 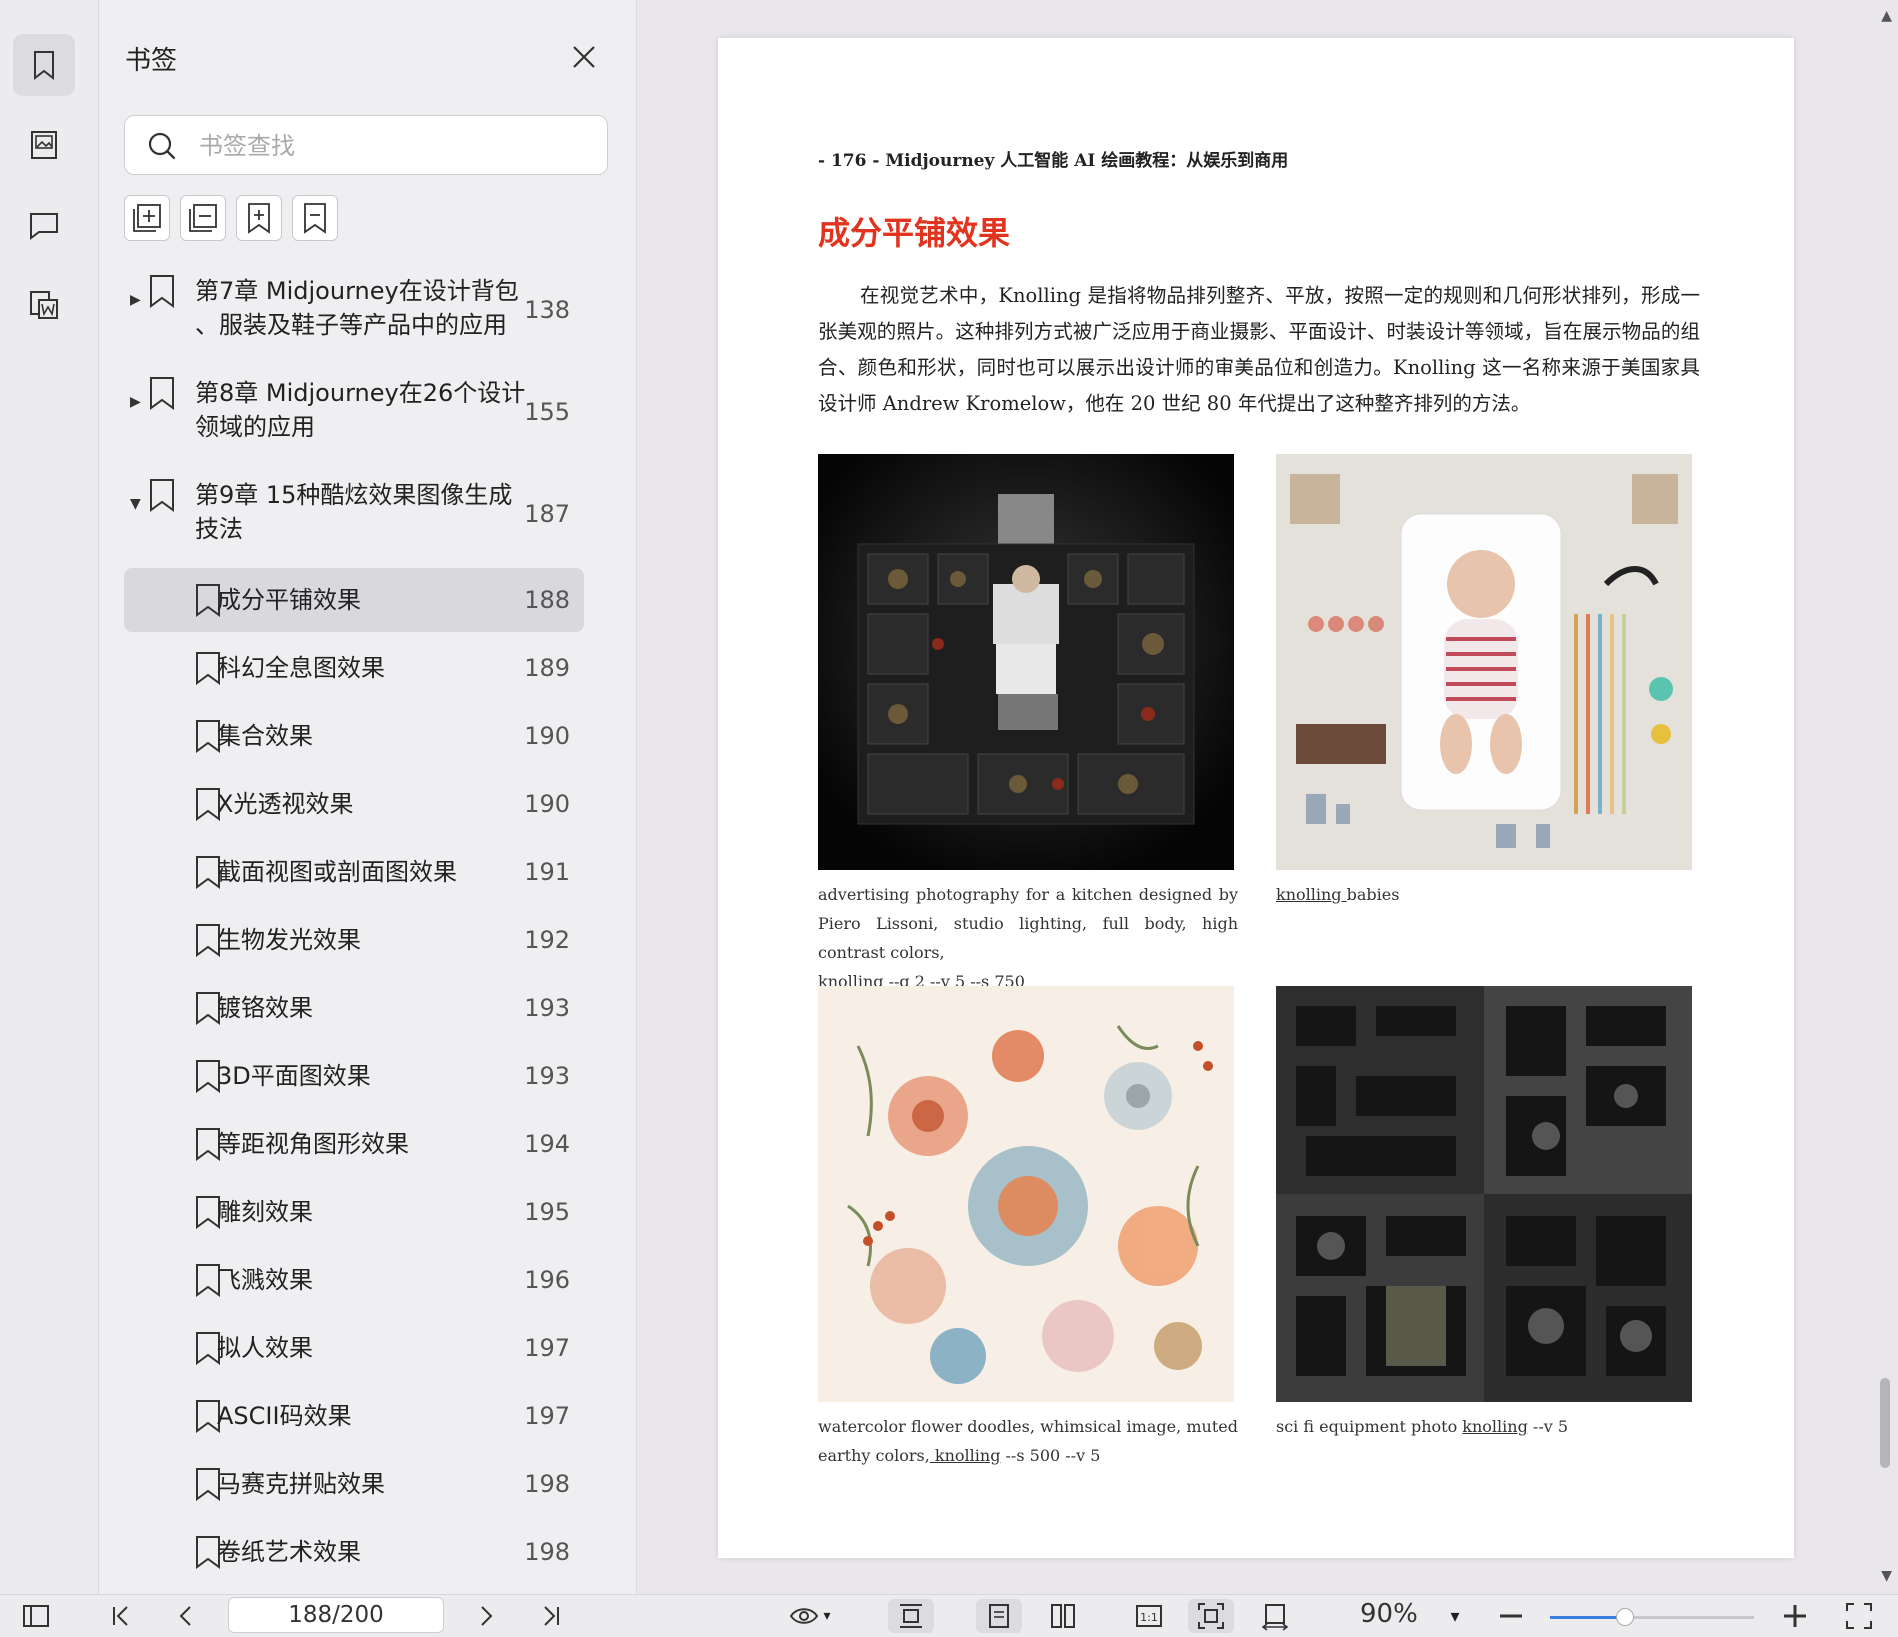 I want to click on zoom-dropdown-button: ▾, so click(x=1455, y=1616).